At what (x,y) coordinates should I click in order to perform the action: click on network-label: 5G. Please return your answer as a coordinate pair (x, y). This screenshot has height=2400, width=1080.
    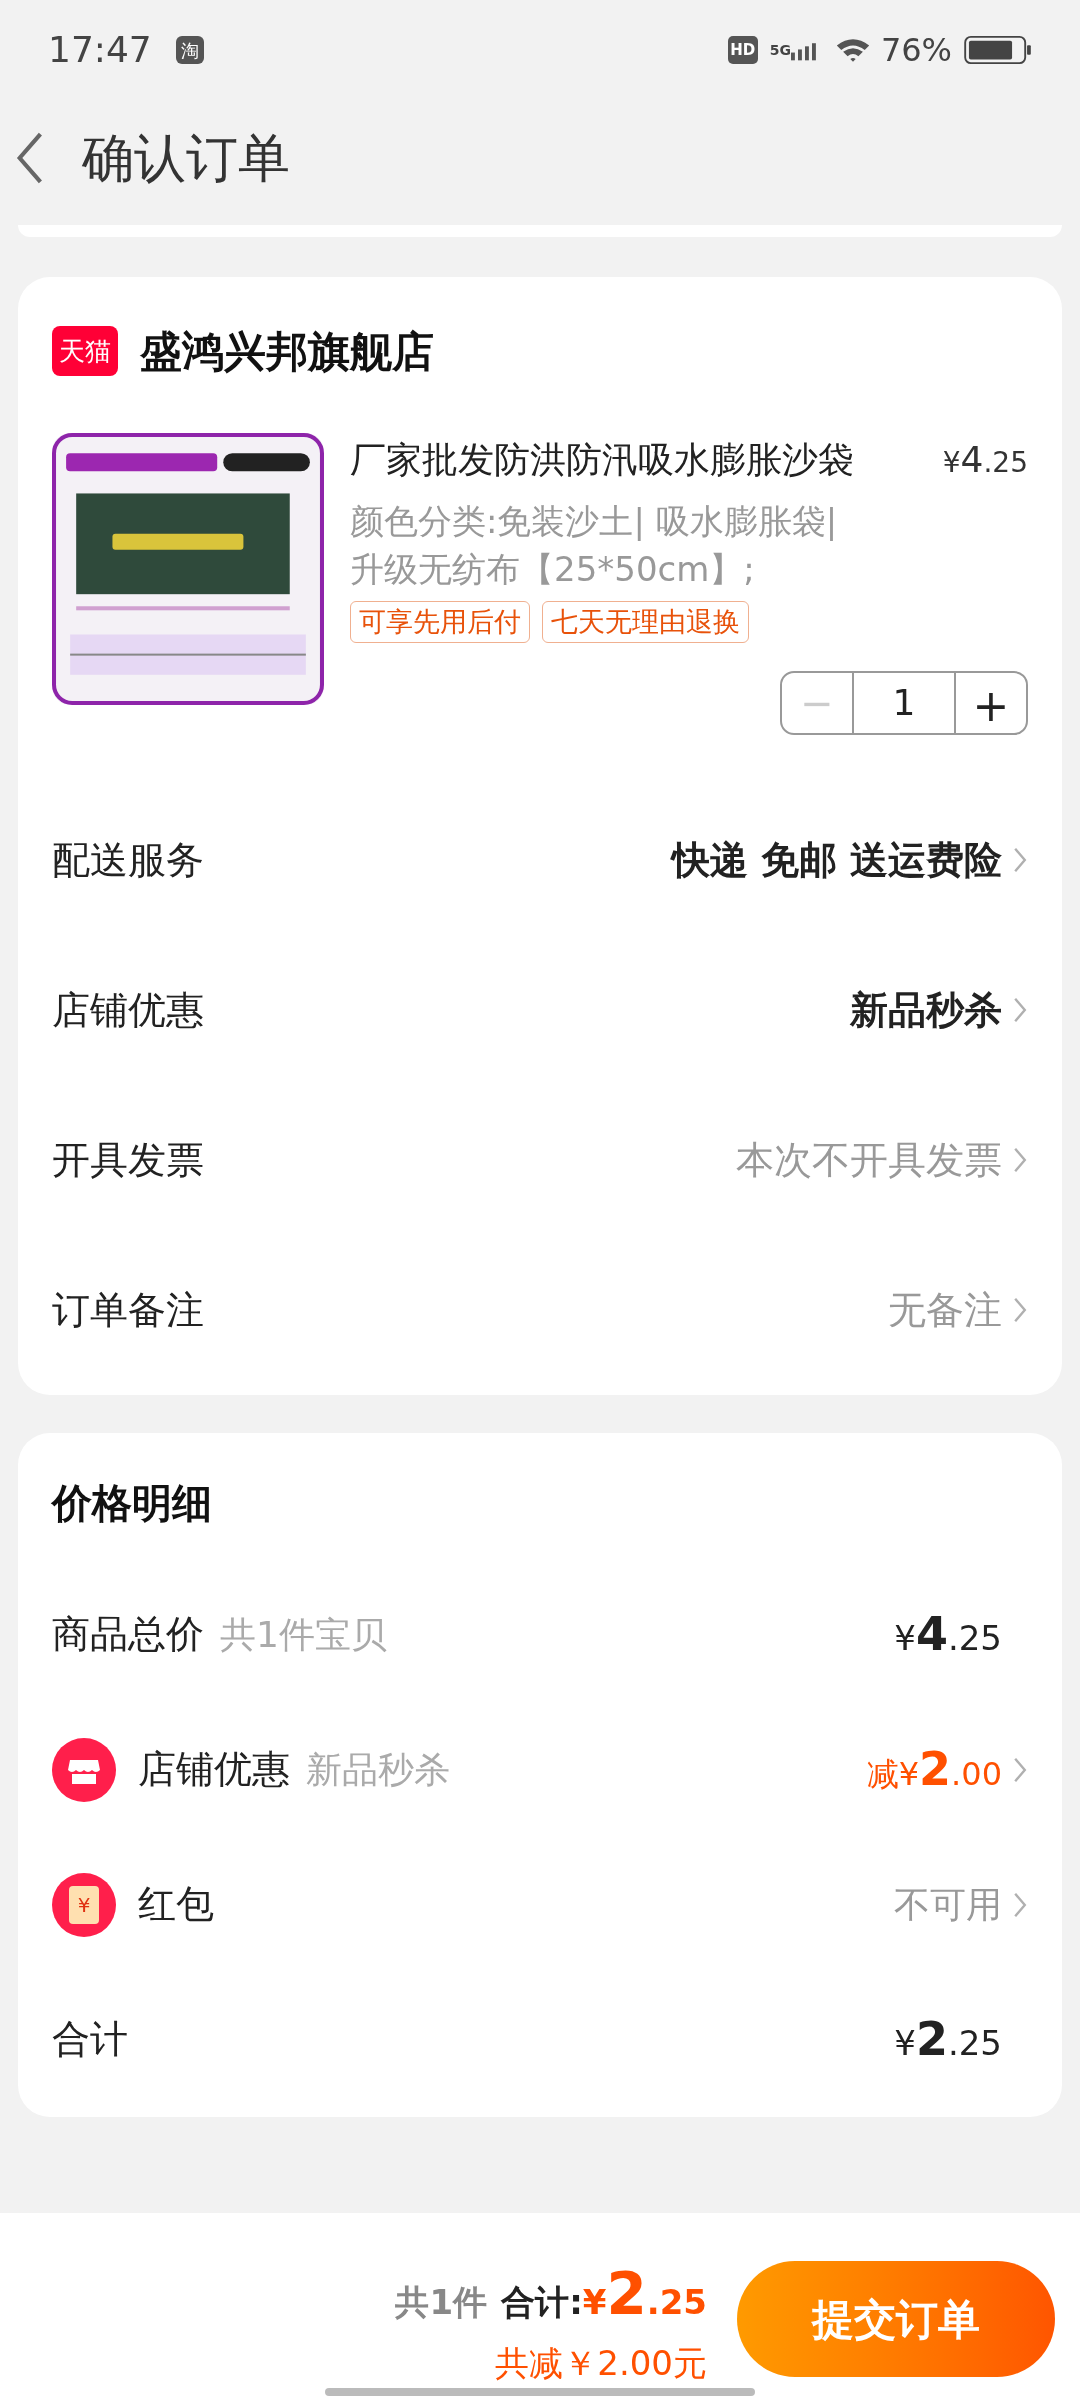
    Looking at the image, I should click on (780, 50).